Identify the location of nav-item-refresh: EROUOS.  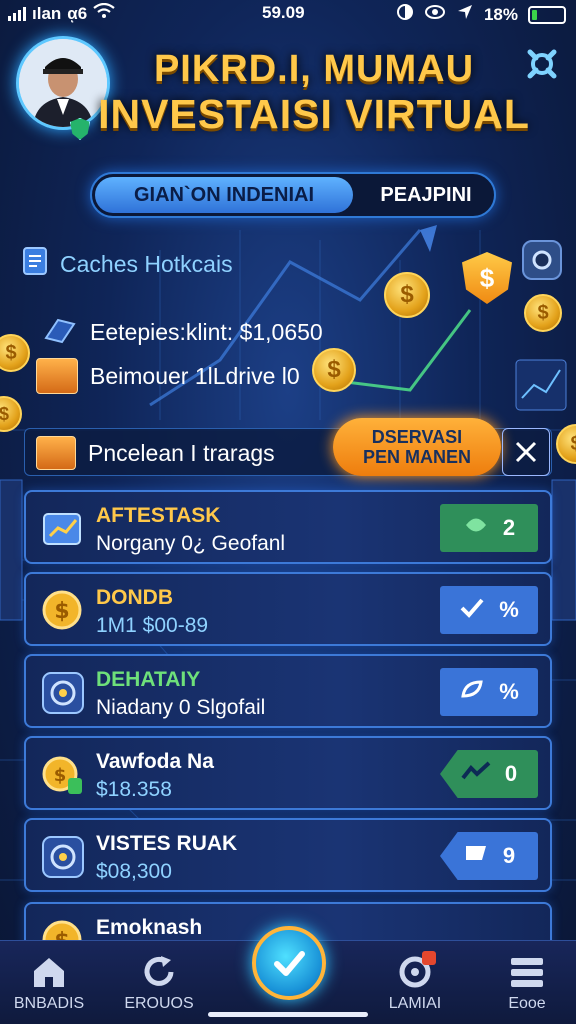
(159, 983).